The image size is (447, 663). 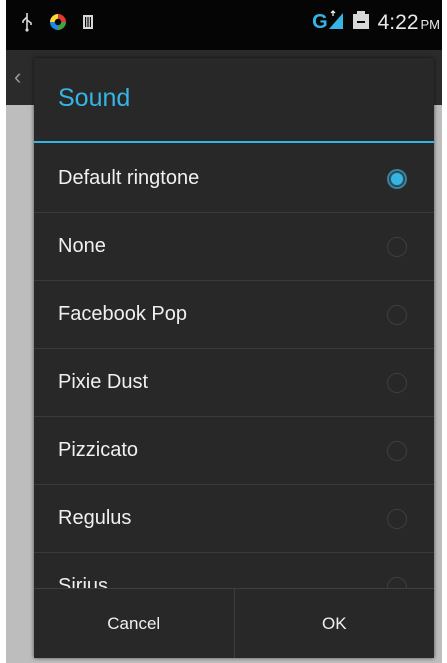 I want to click on list-item-label: Default ringtone, so click(x=129, y=178).